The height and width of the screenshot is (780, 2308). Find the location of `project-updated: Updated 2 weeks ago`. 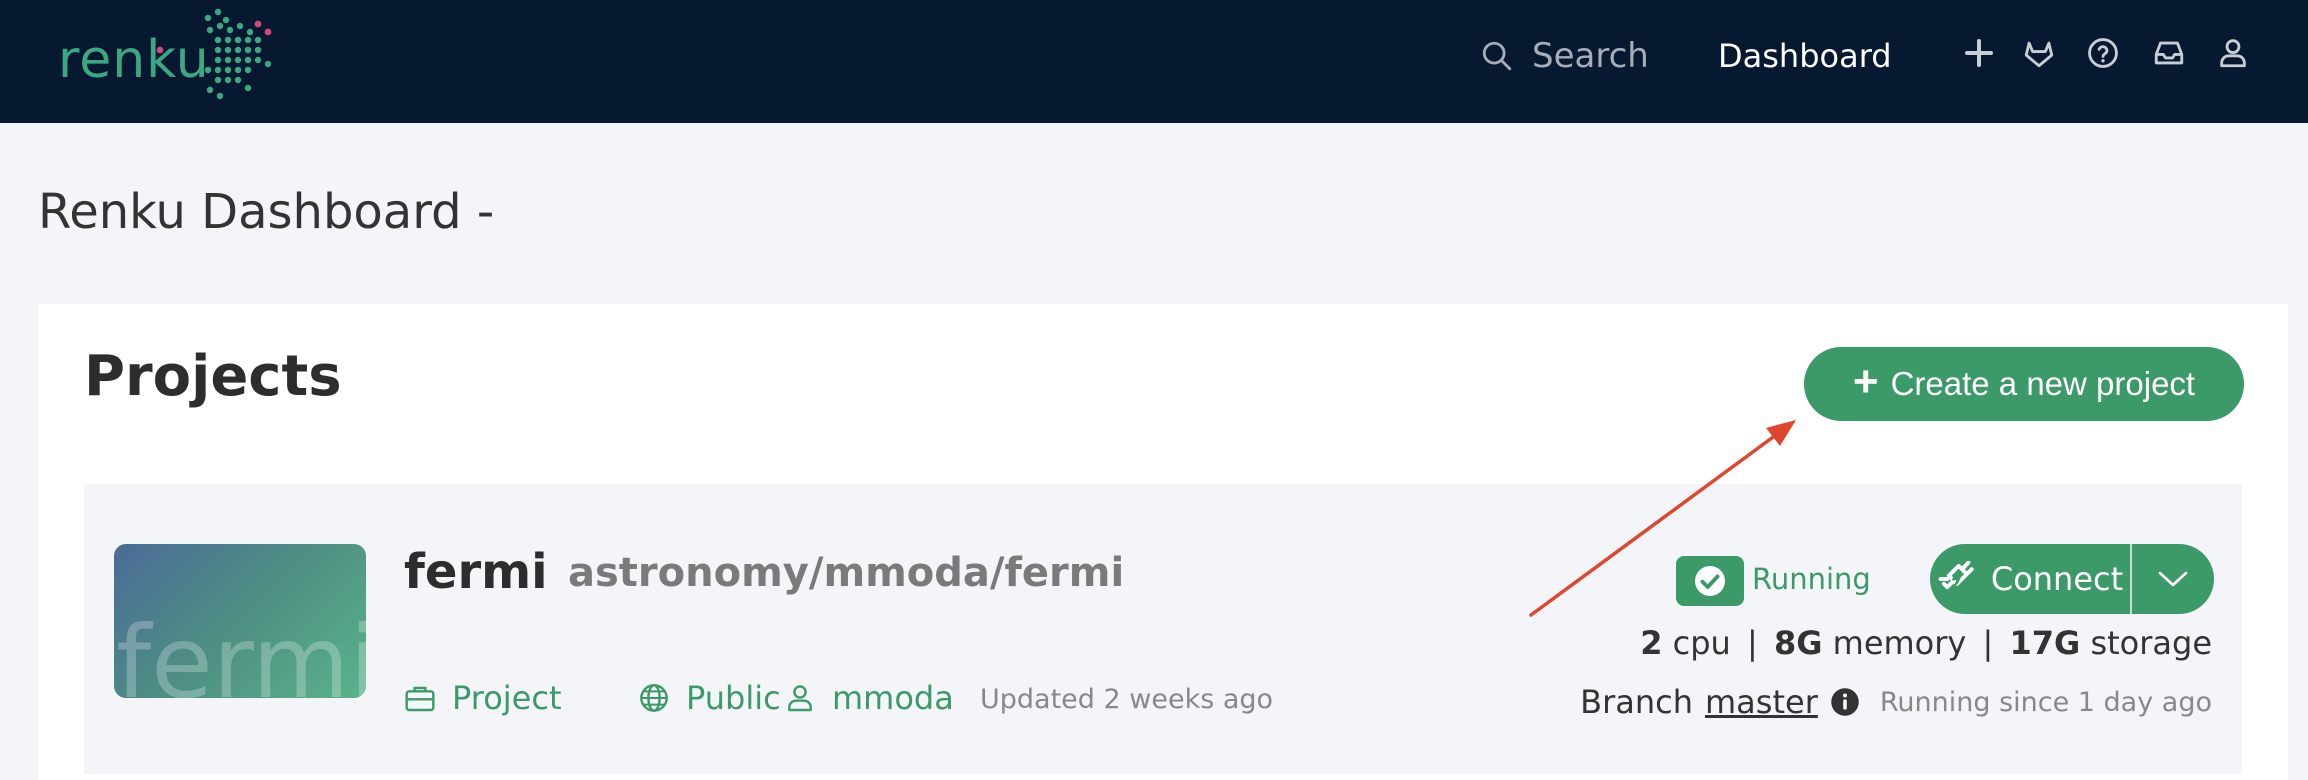

project-updated: Updated 2 weeks ago is located at coordinates (1127, 699).